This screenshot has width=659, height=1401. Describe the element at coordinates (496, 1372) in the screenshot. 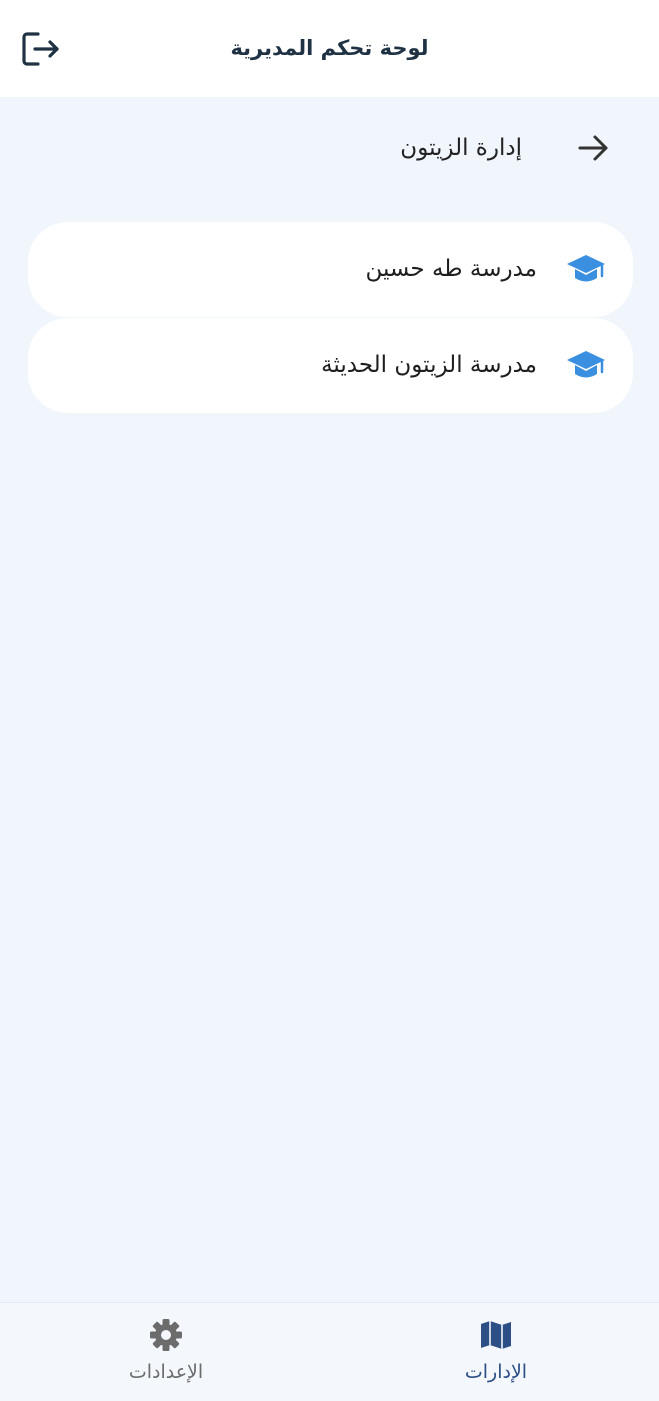

I see `nav-label-departments: الإدارات` at that location.